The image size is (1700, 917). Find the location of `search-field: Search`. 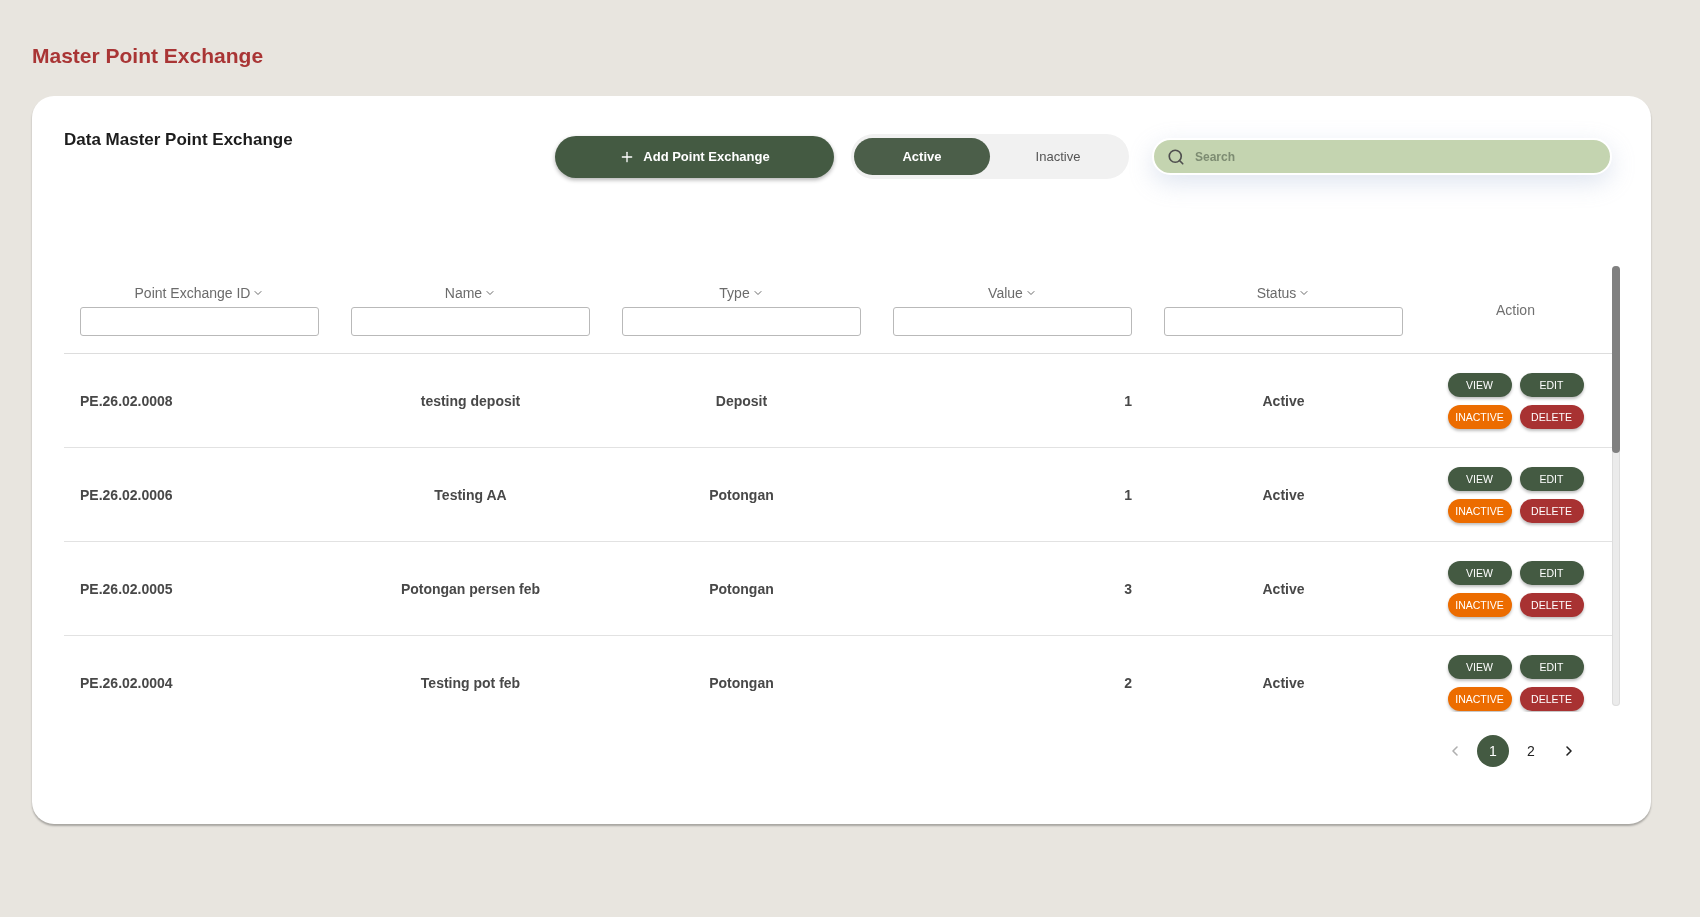

search-field: Search is located at coordinates (1382, 156).